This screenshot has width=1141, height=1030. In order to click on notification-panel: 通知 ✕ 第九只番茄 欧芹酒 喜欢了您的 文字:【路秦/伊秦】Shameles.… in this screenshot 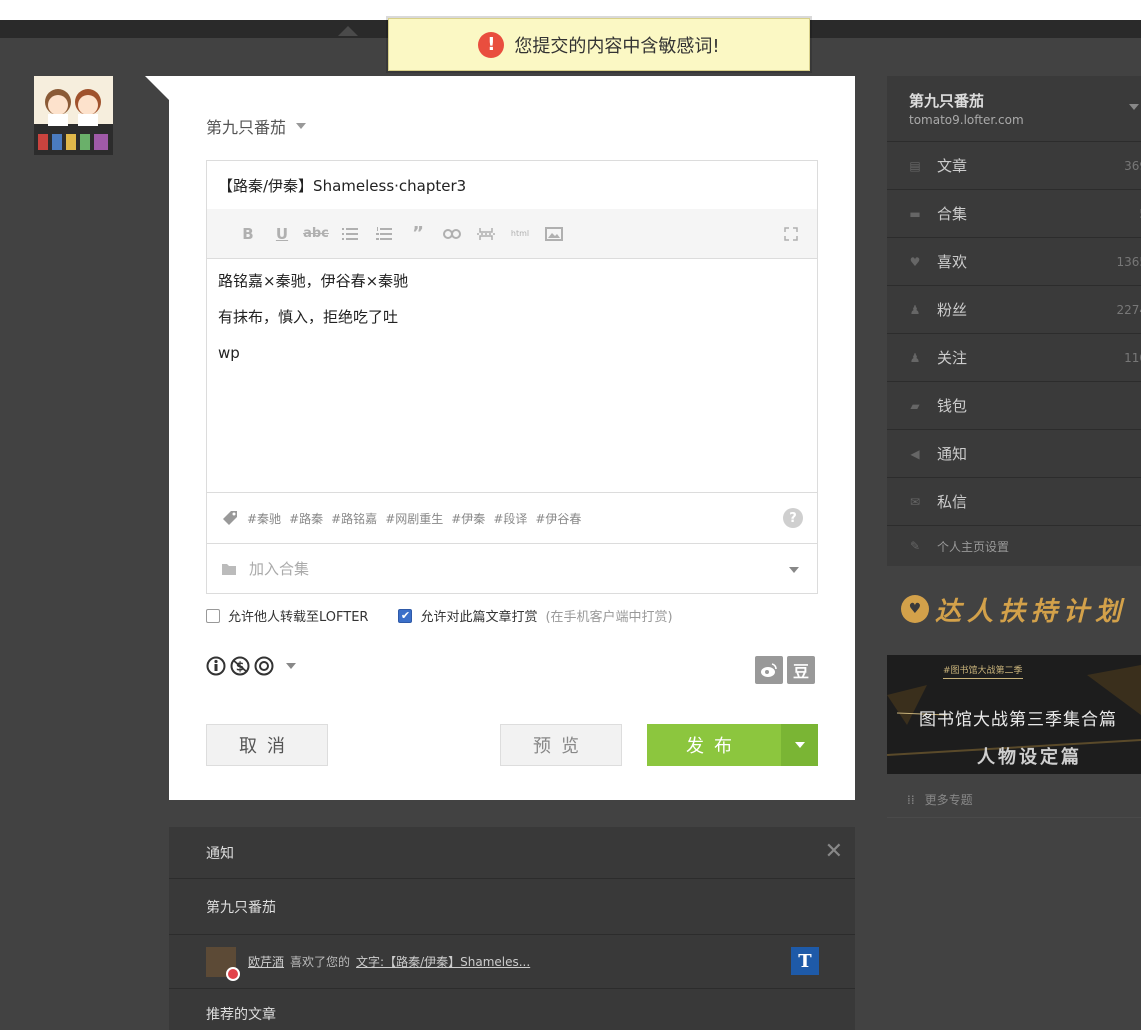, I will do `click(512, 928)`.